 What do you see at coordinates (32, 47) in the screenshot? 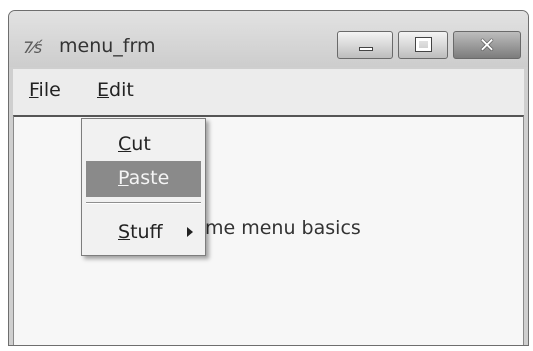
I see `tk-feather-icon: 7⁄ś` at bounding box center [32, 47].